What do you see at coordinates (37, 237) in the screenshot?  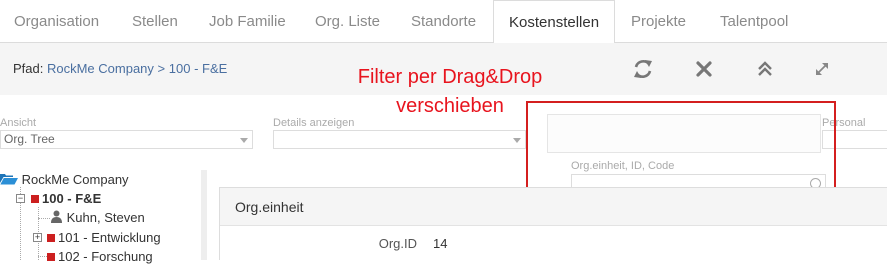 I see `expand-toggle-icon: +` at bounding box center [37, 237].